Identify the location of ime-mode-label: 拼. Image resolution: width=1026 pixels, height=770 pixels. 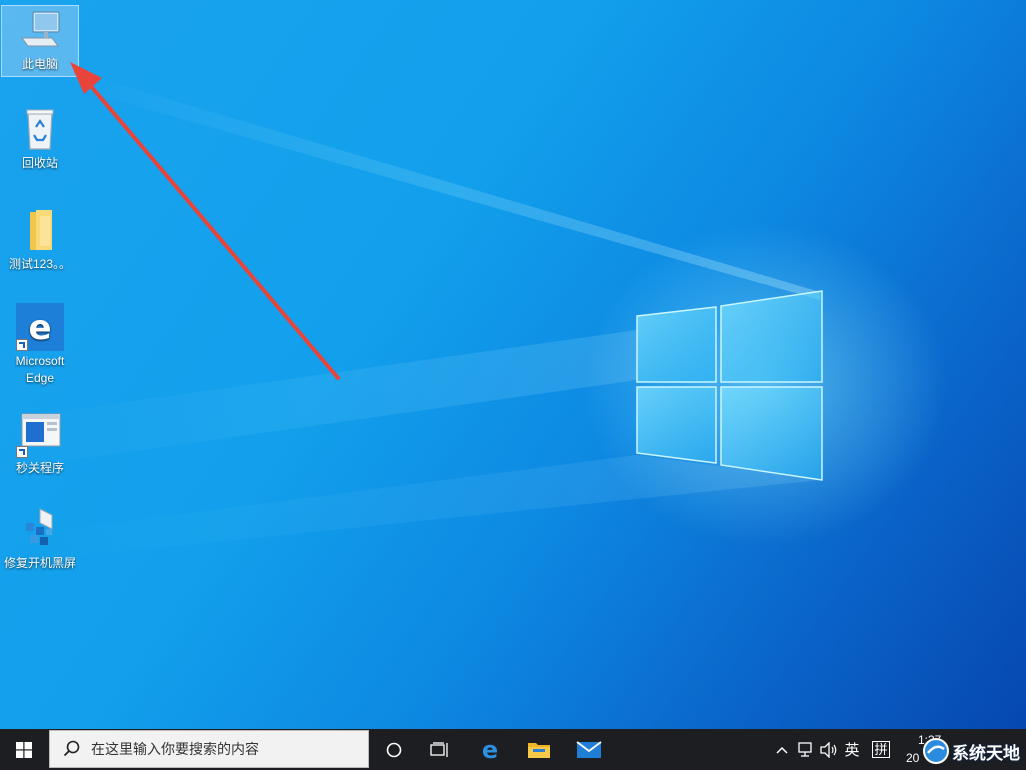
(881, 749).